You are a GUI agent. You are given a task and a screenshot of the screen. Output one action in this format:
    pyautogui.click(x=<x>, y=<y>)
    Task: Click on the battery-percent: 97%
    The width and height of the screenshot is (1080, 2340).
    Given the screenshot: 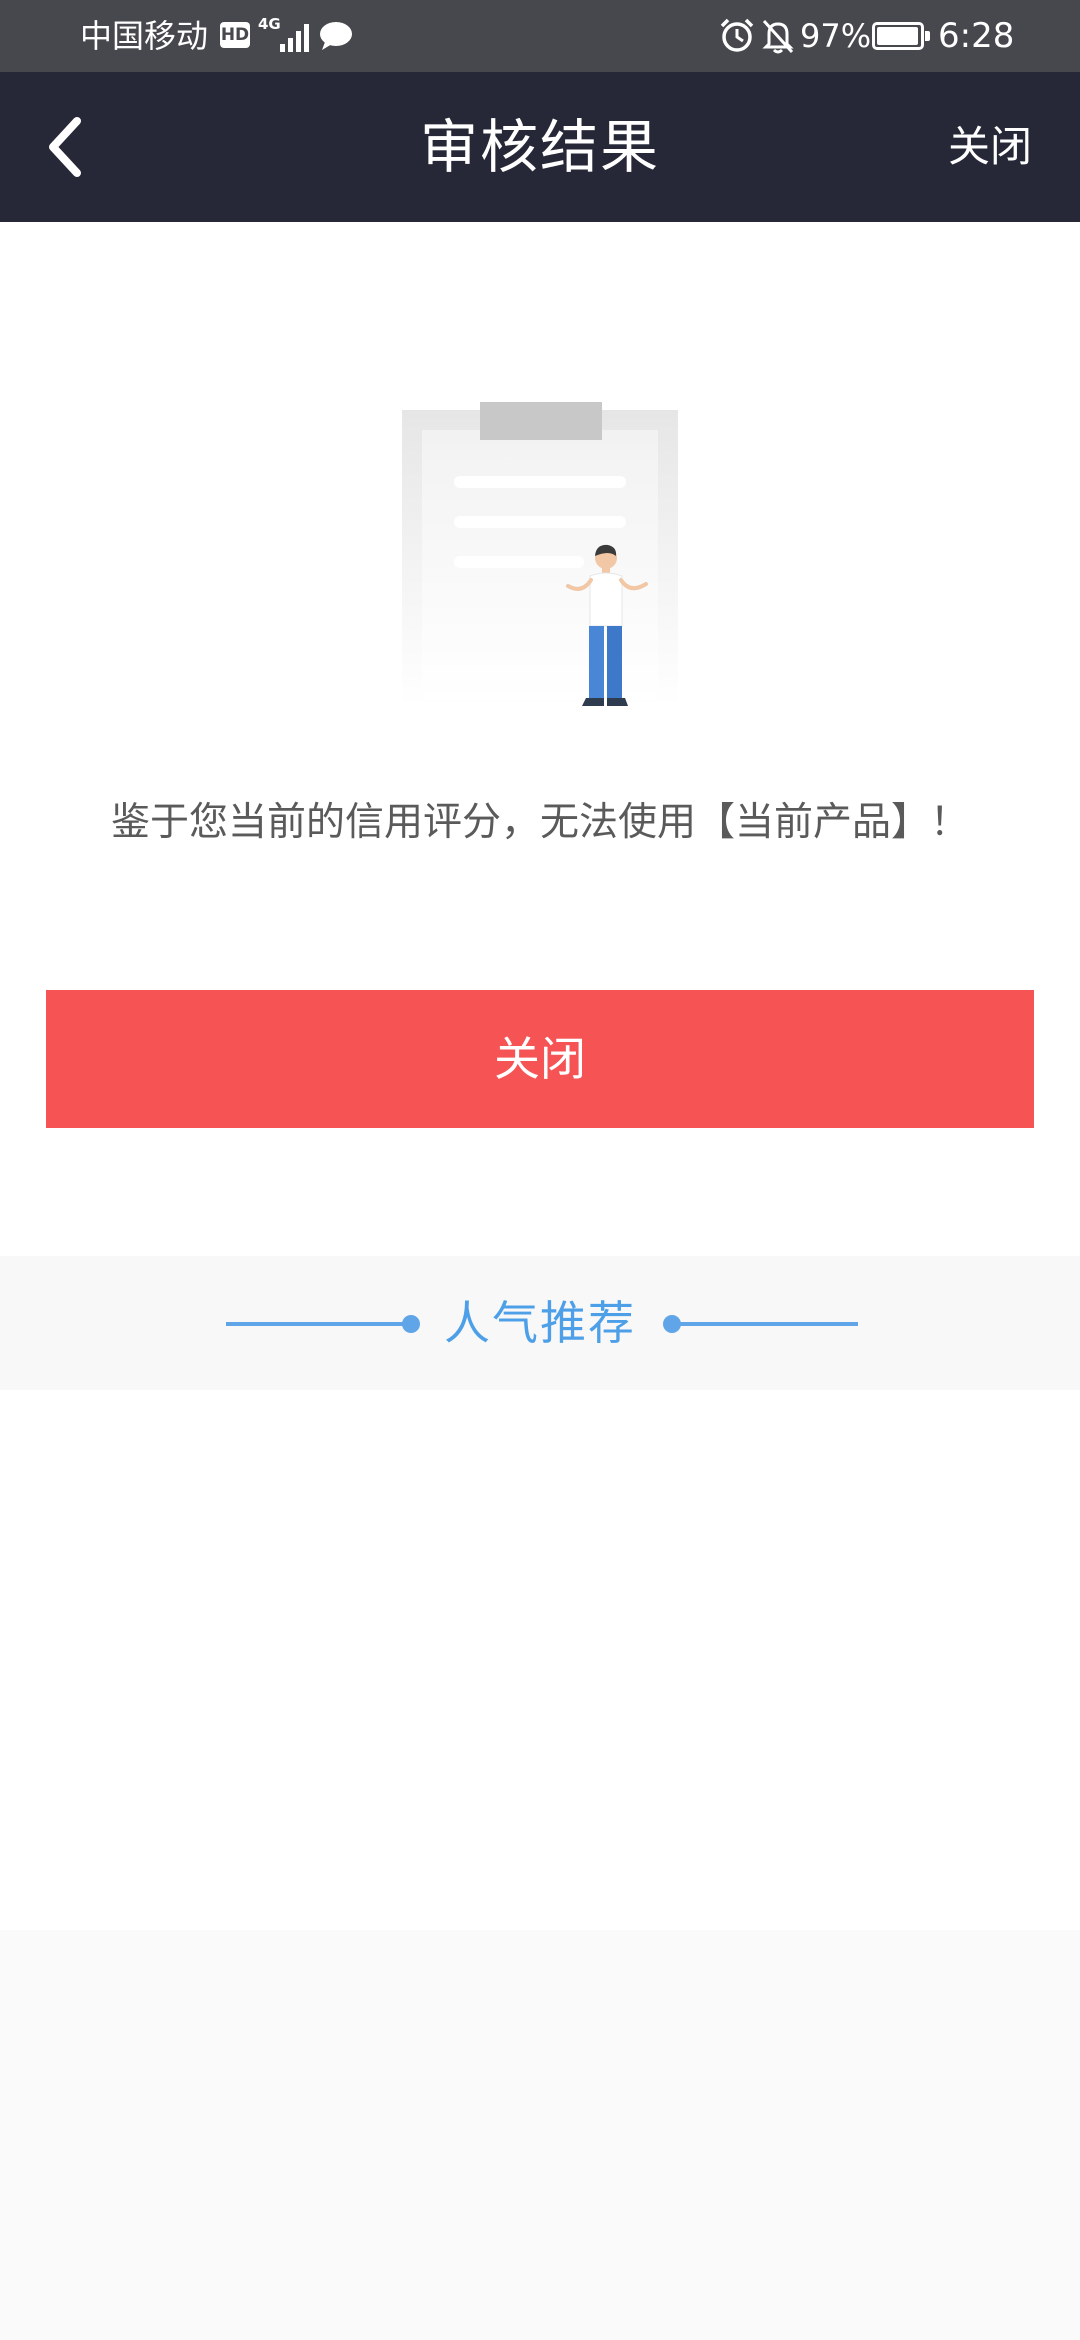 What is the action you would take?
    pyautogui.click(x=836, y=36)
    